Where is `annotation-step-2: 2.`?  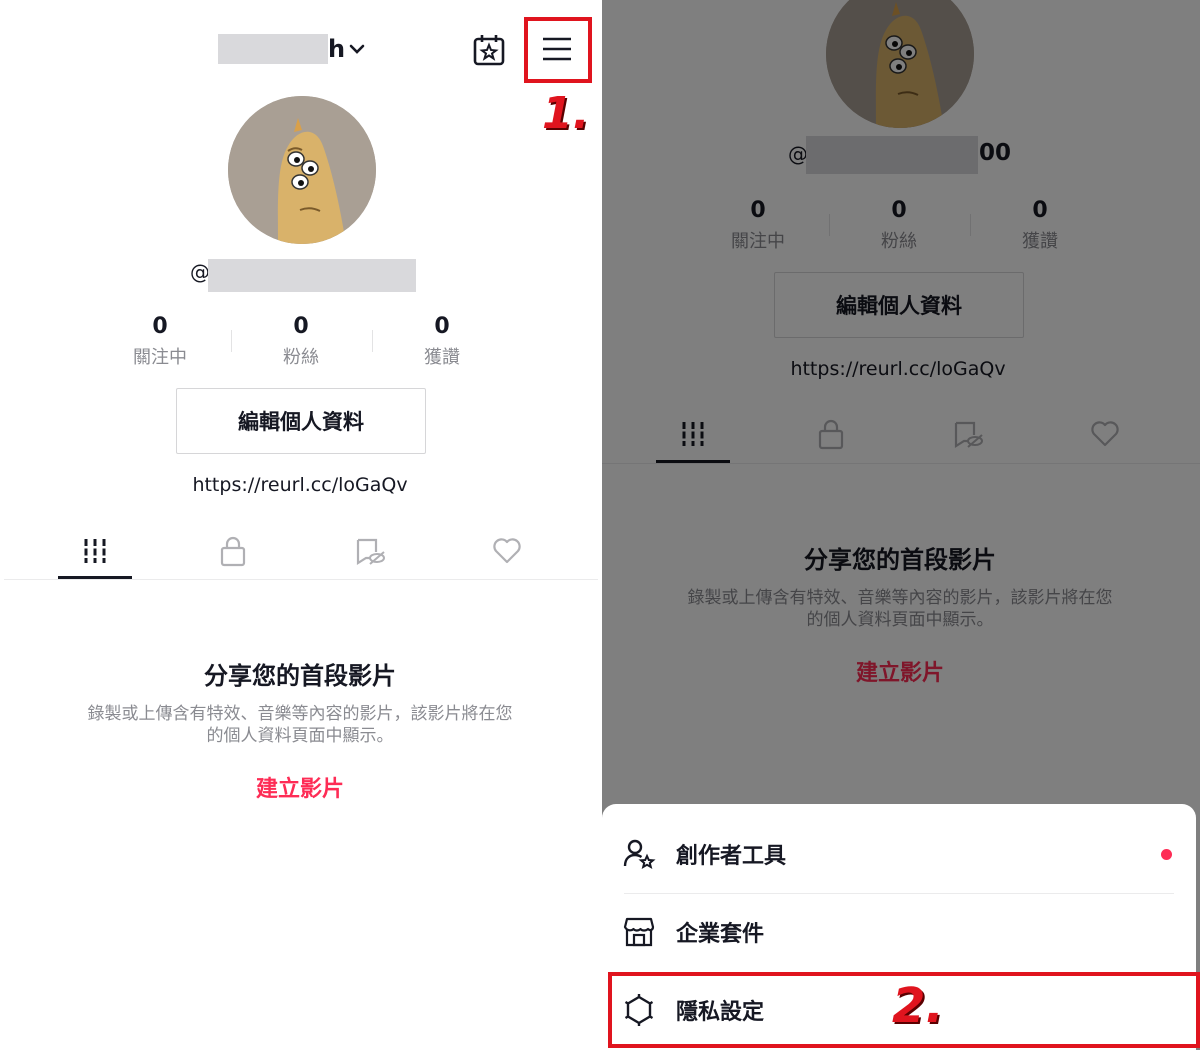 annotation-step-2: 2. is located at coordinates (918, 1006).